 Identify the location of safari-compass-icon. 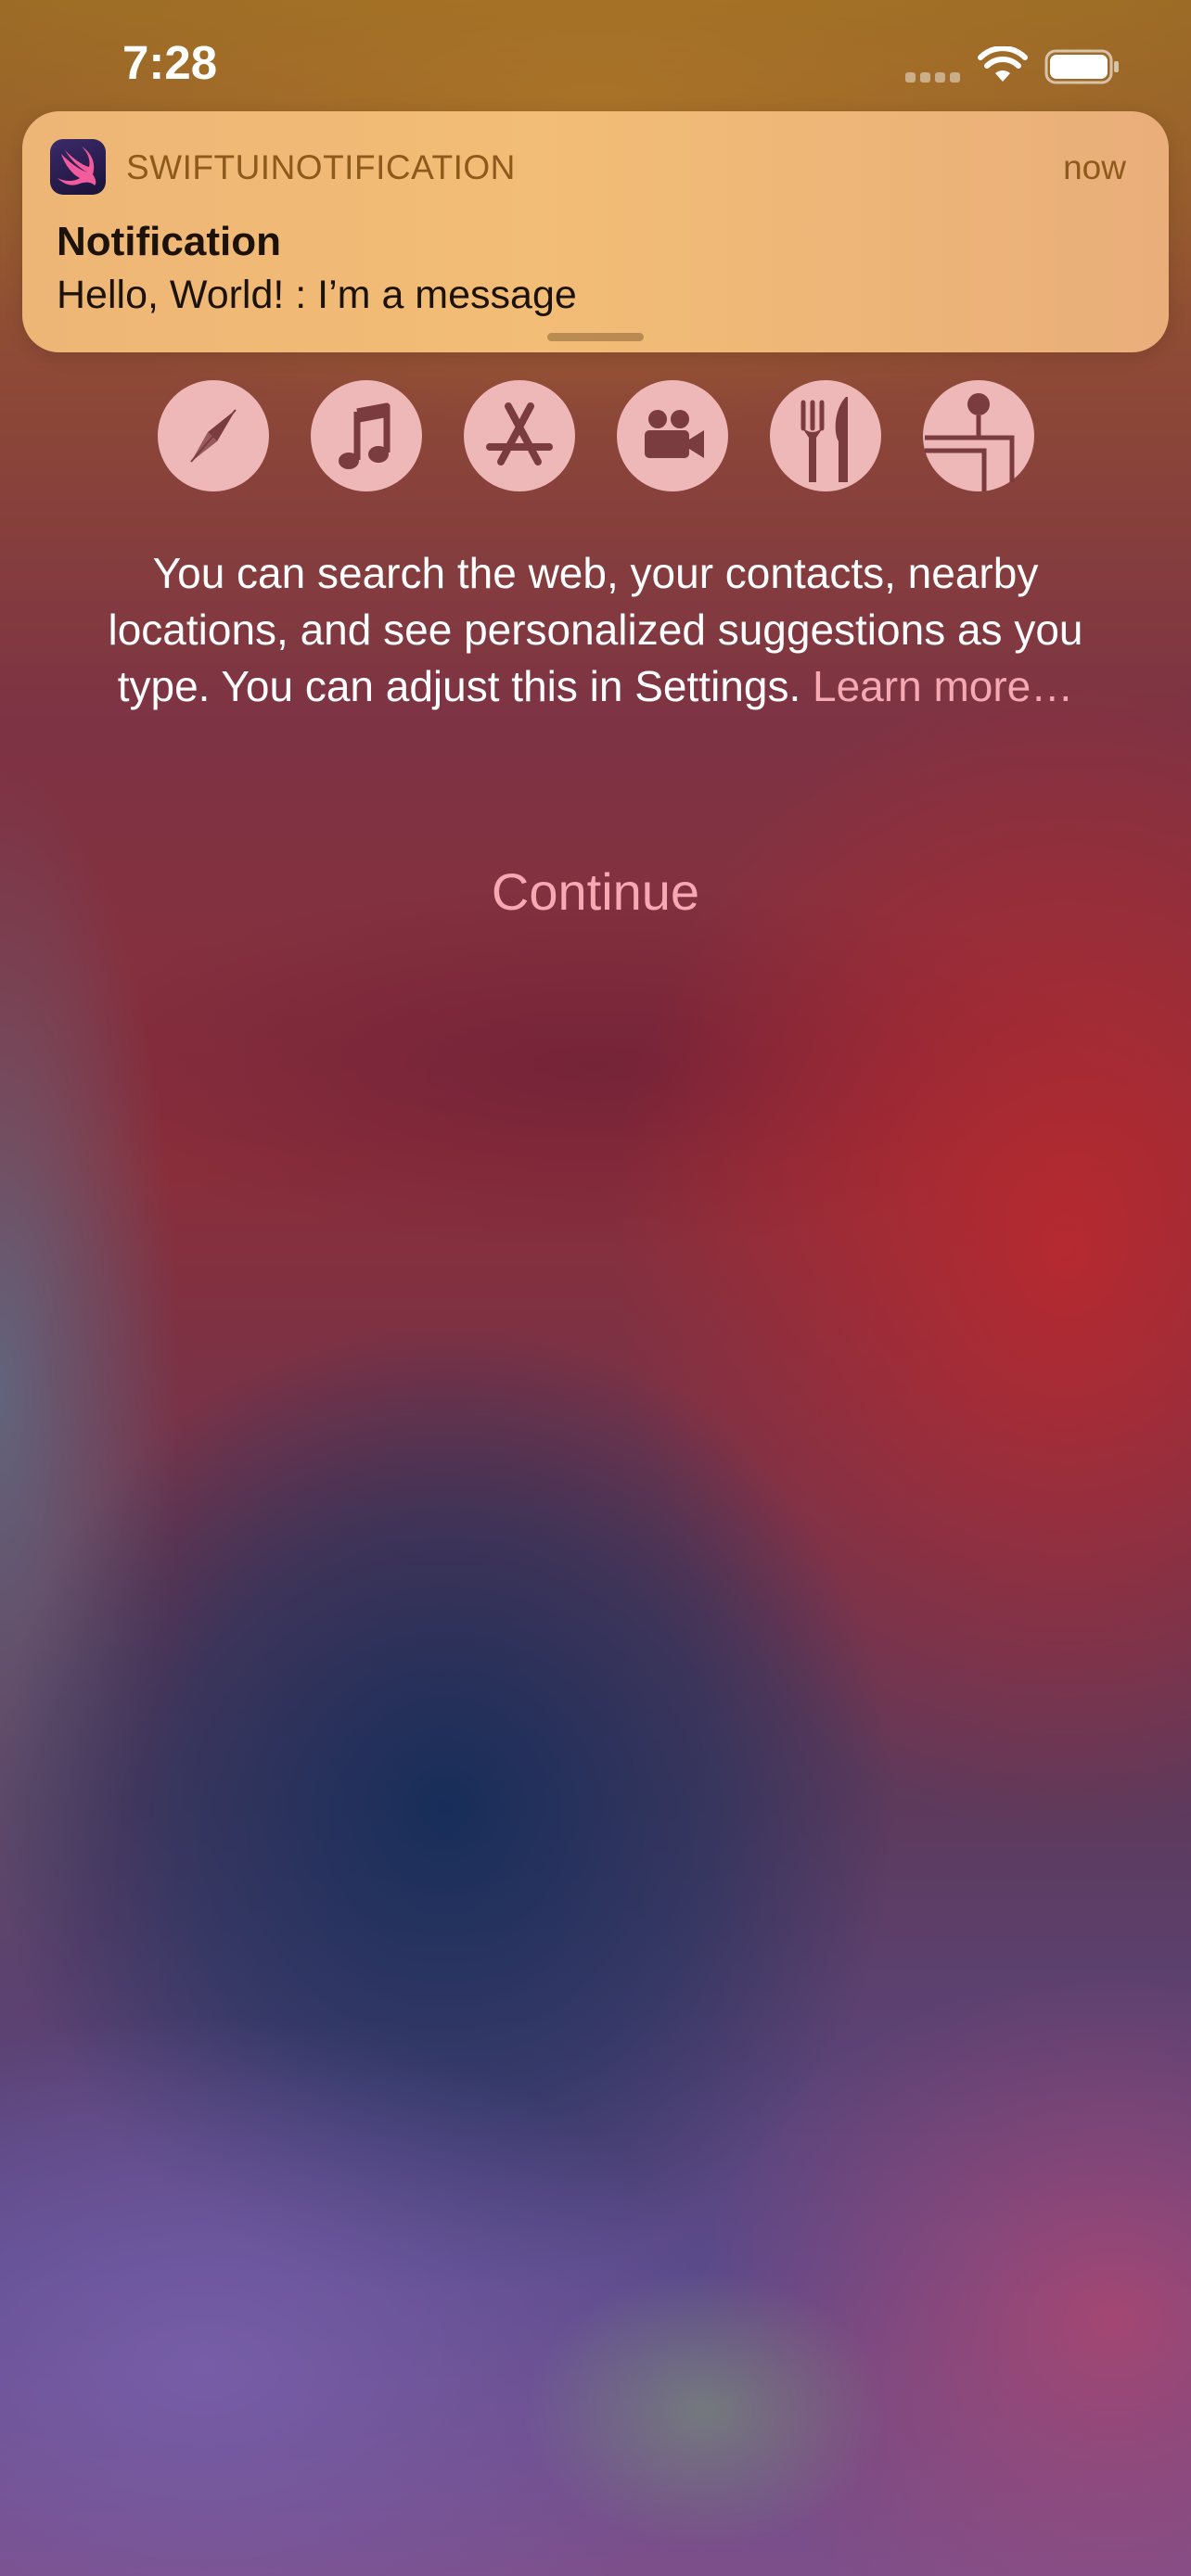
(213, 435).